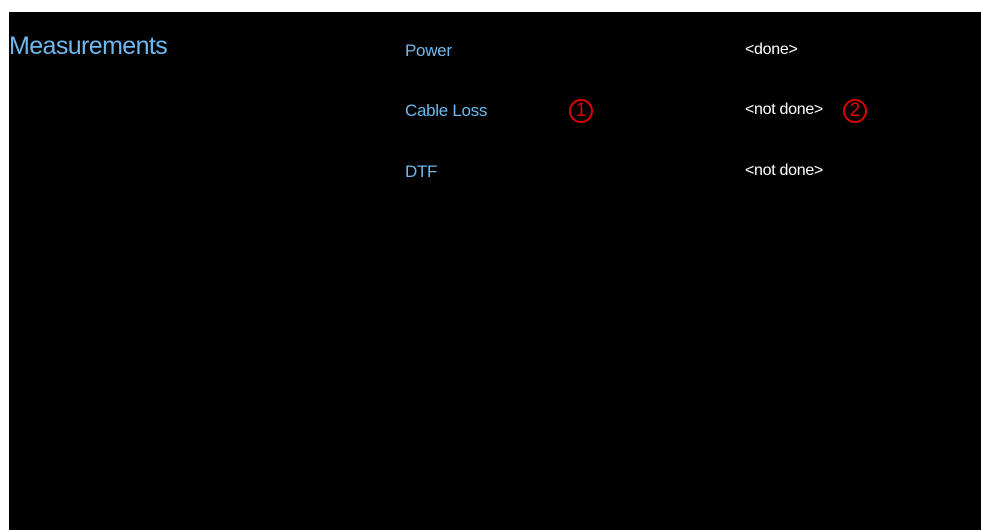 This screenshot has width=981, height=530. I want to click on section-title: Measurements, so click(88, 46).